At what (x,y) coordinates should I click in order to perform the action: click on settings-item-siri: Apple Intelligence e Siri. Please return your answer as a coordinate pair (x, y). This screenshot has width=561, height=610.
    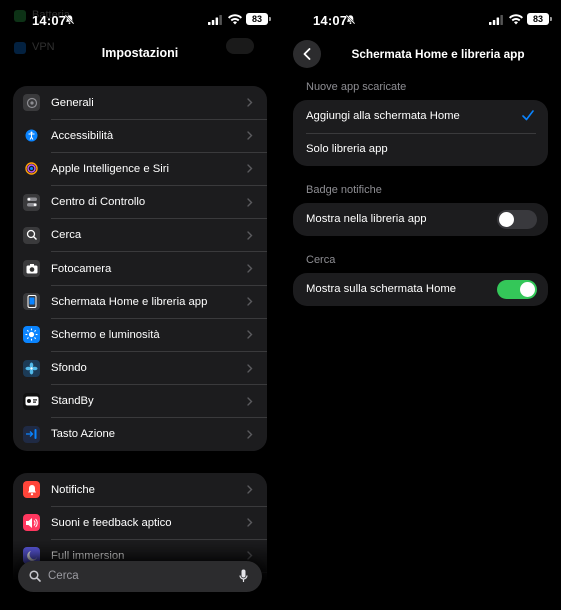
    Looking at the image, I should click on (140, 169).